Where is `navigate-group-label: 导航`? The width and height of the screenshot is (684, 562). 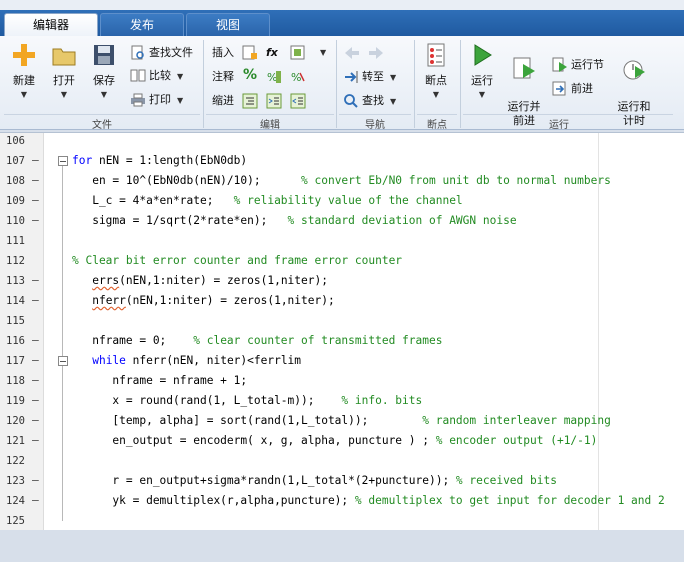
navigate-group-label: 导航 is located at coordinates (375, 125).